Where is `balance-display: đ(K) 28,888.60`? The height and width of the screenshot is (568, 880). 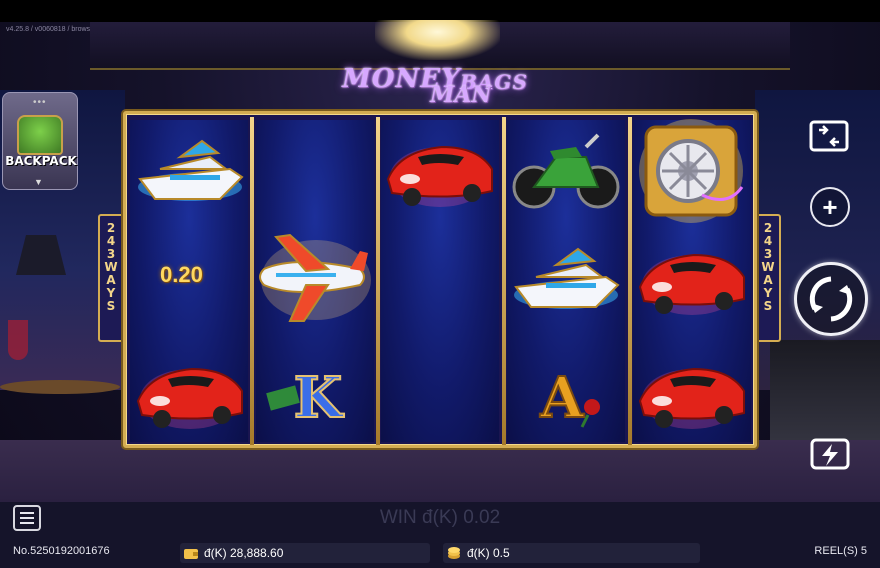 balance-display: đ(K) 28,888.60 is located at coordinates (305, 553).